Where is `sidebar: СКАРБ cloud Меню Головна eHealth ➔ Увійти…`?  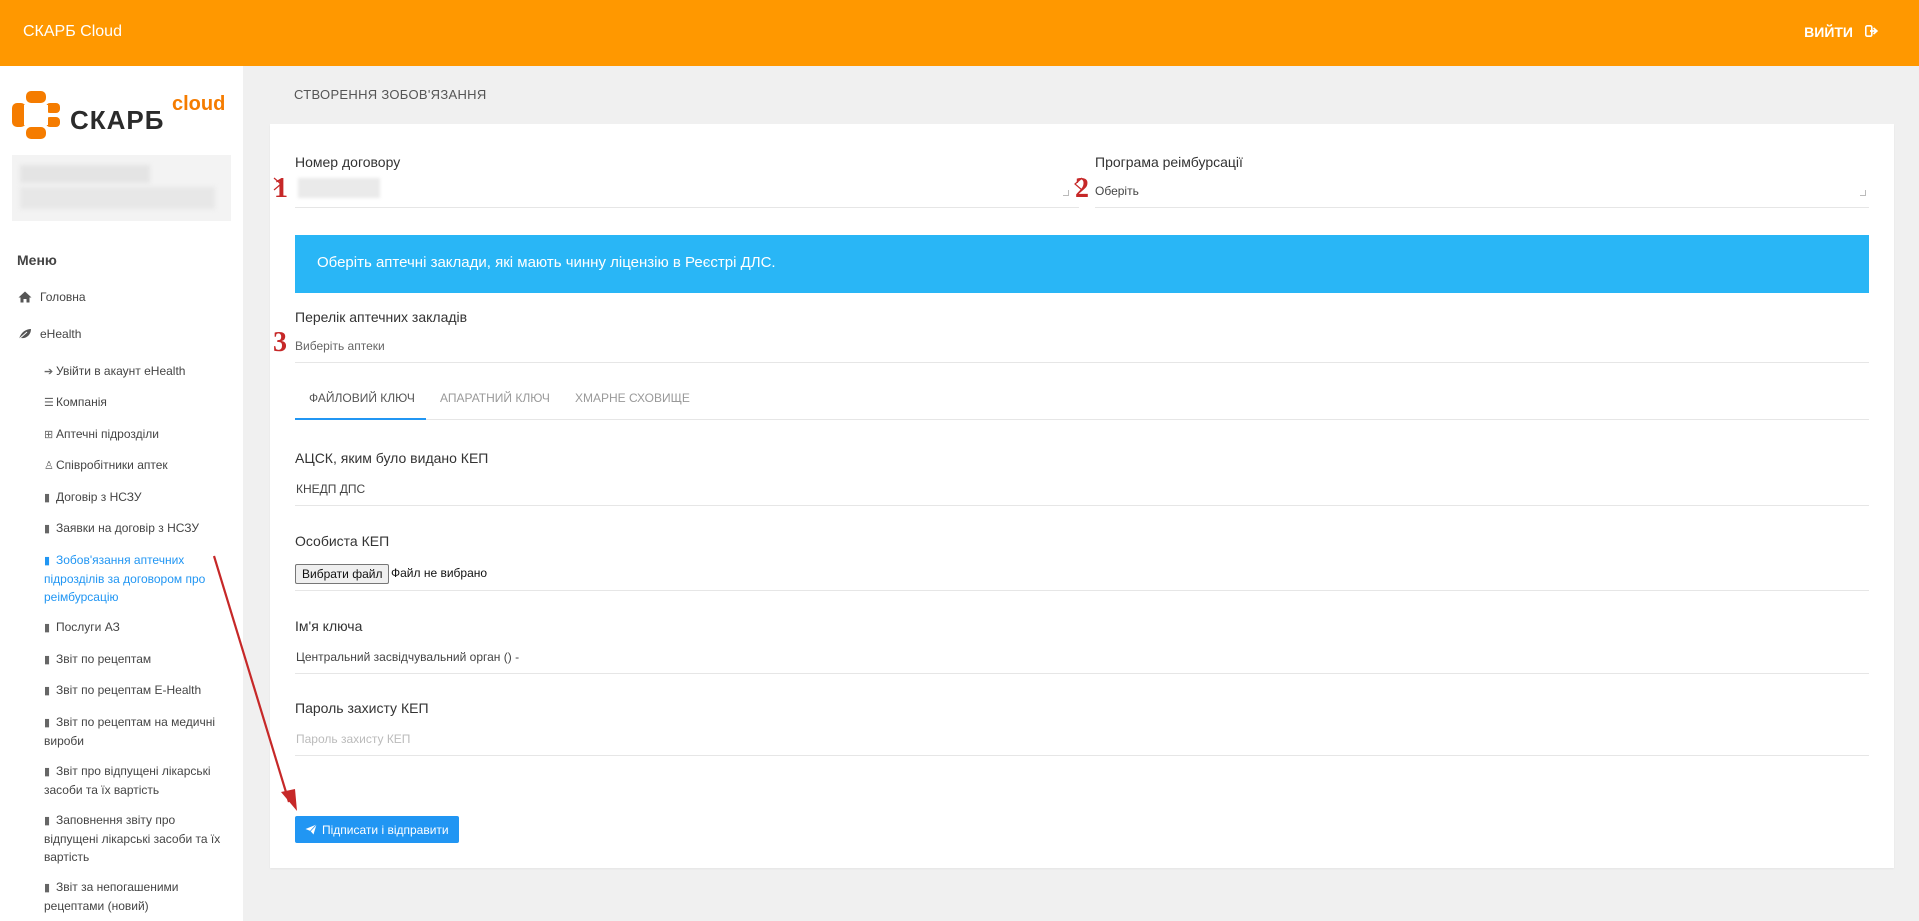 sidebar: СКАРБ cloud Меню Головна eHealth ➔ Увійти… is located at coordinates (121, 493).